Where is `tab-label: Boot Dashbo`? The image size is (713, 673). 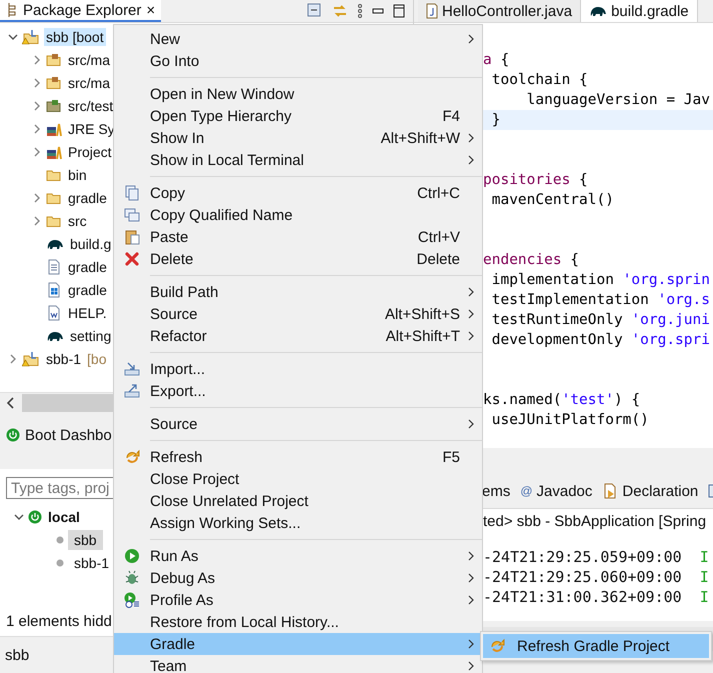
tab-label: Boot Dashbo is located at coordinates (68, 435).